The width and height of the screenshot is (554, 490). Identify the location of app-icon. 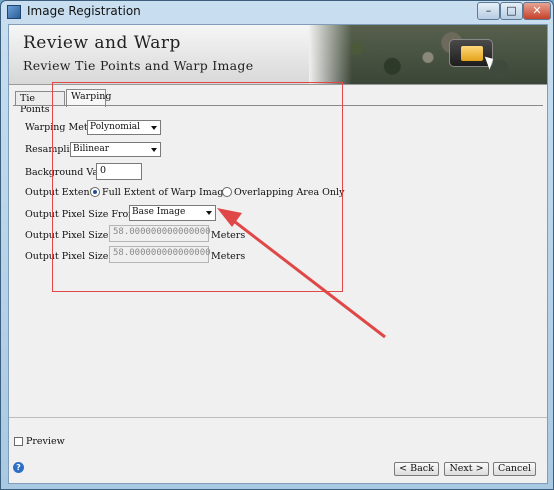
(14, 12).